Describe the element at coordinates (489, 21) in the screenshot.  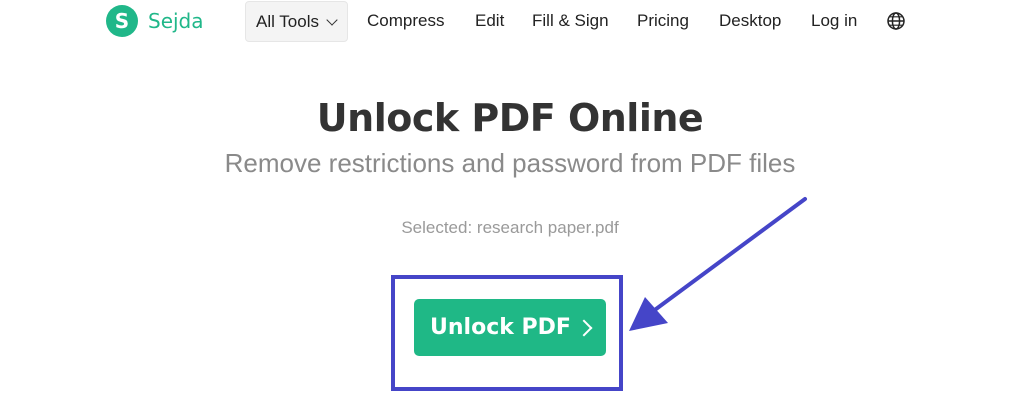
I see `nav-edit-link: Edit` at that location.